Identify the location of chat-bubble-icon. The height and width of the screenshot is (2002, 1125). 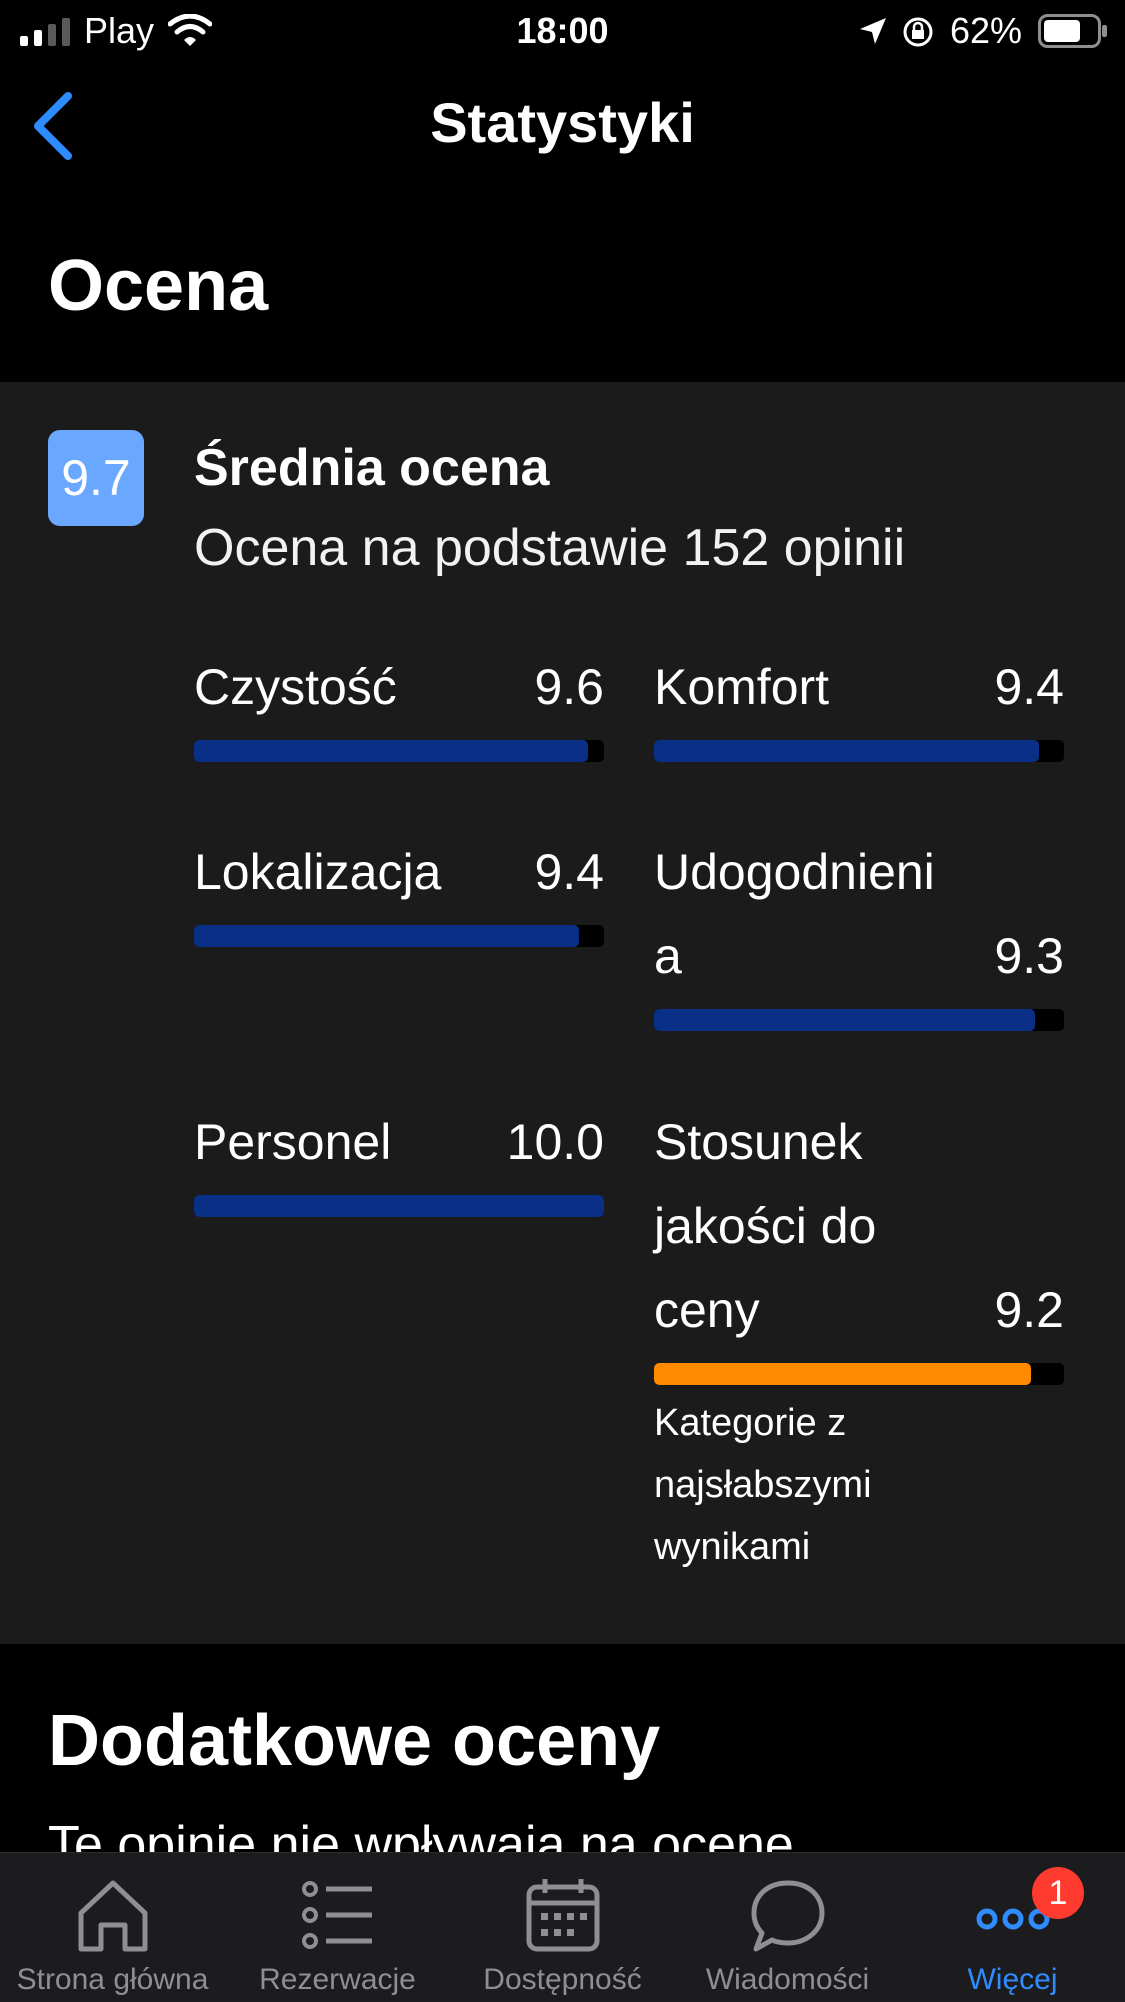
(787, 1916).